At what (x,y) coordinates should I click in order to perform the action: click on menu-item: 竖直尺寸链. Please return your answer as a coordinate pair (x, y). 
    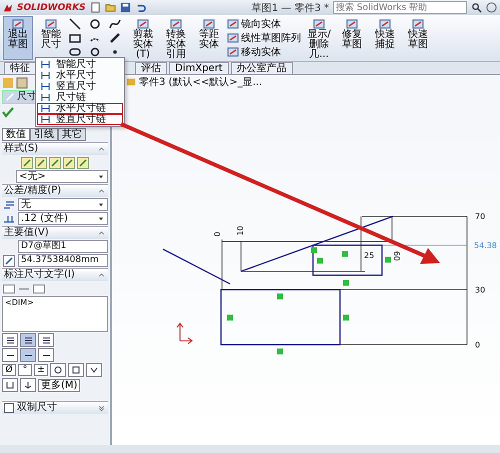
    Looking at the image, I should click on (80, 119).